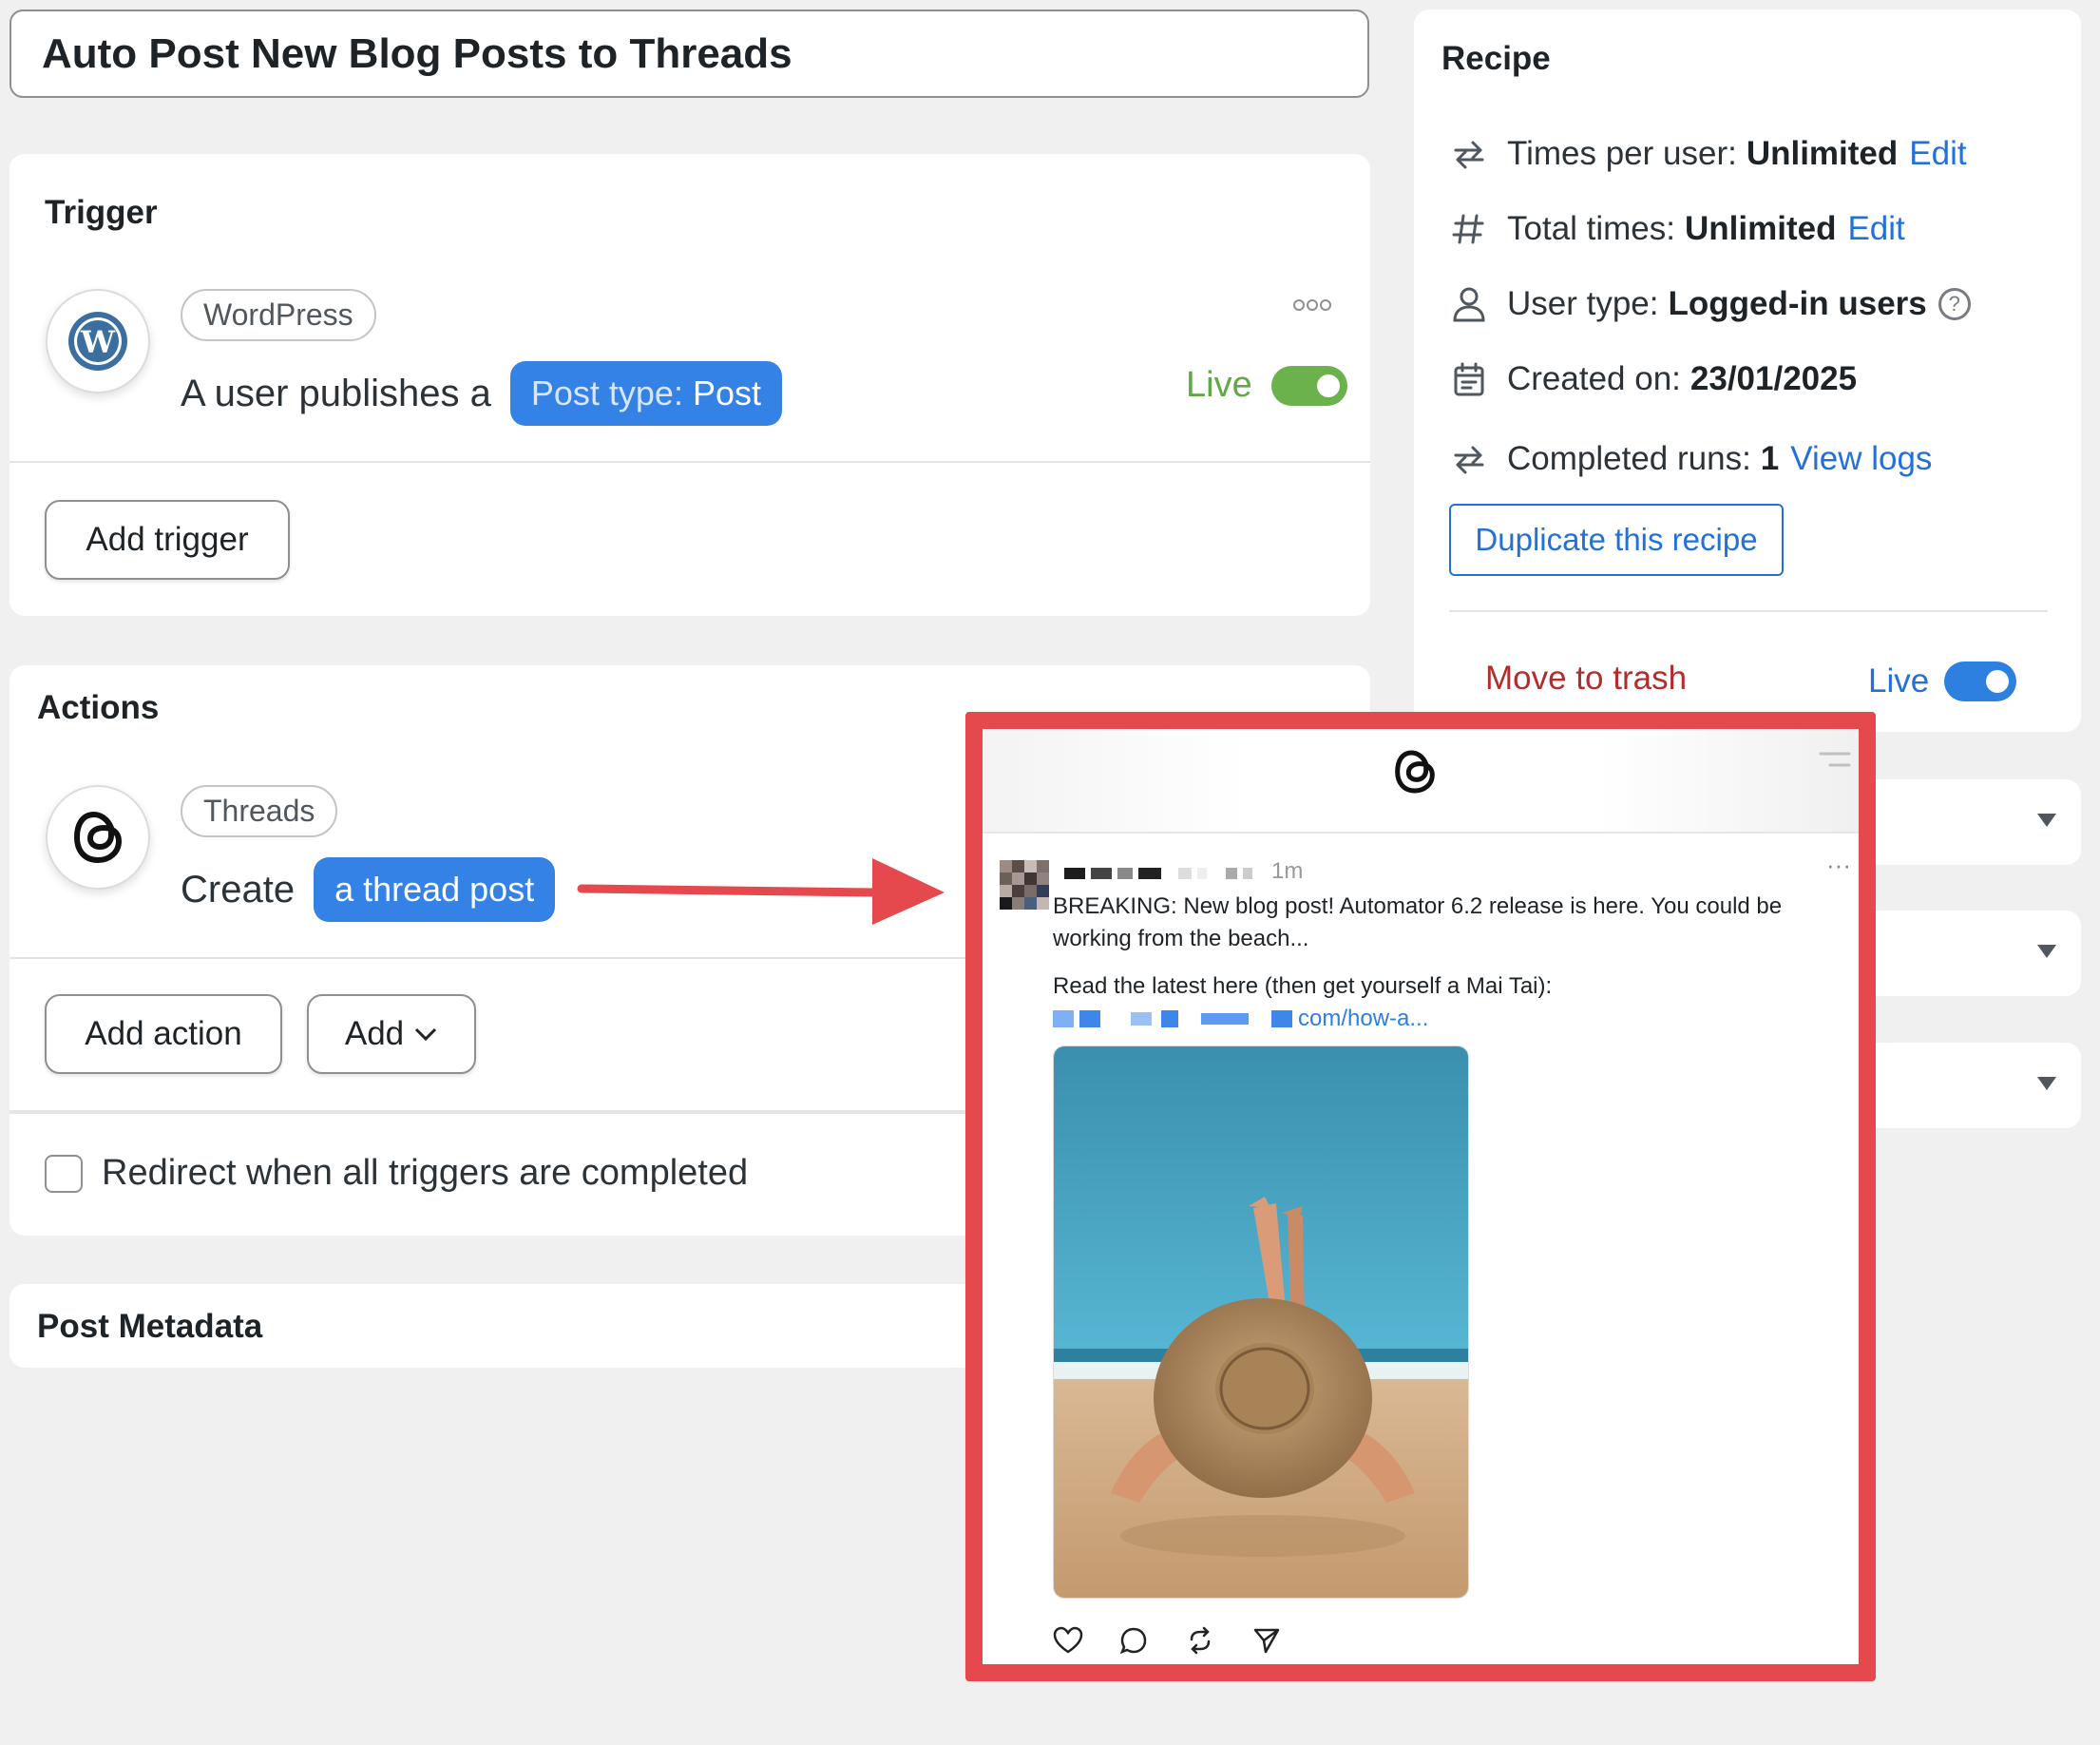 The width and height of the screenshot is (2100, 1745). What do you see at coordinates (1622, 153) in the screenshot?
I see `times-per-user-label: Times per user:` at bounding box center [1622, 153].